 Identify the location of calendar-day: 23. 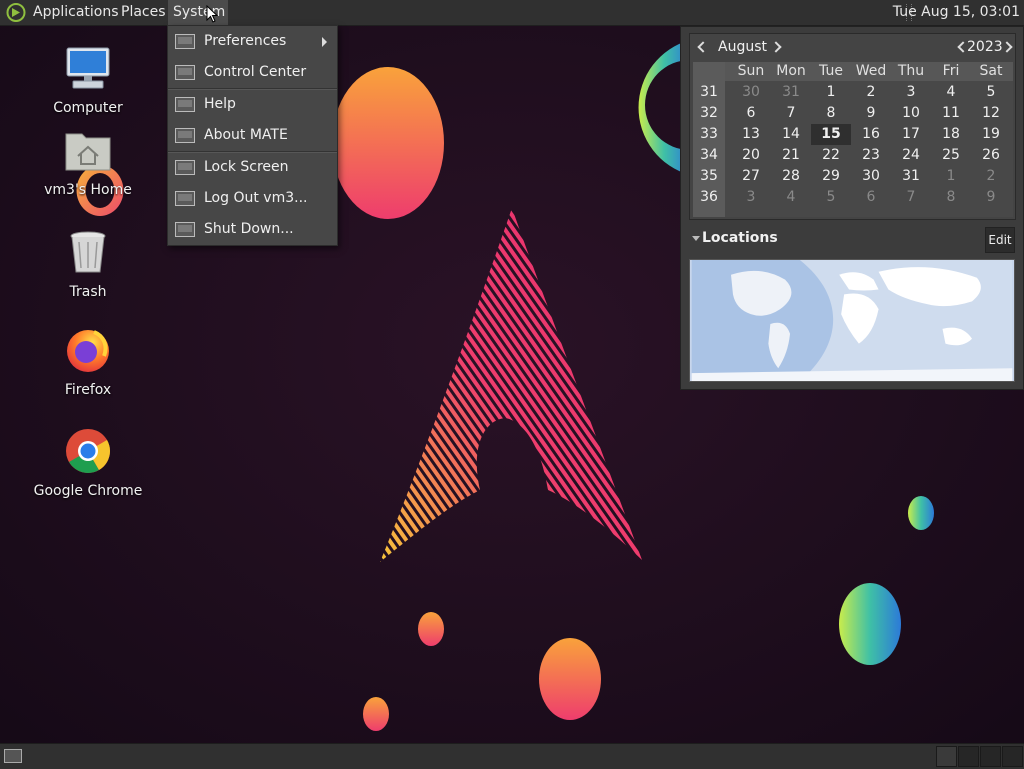
(871, 155).